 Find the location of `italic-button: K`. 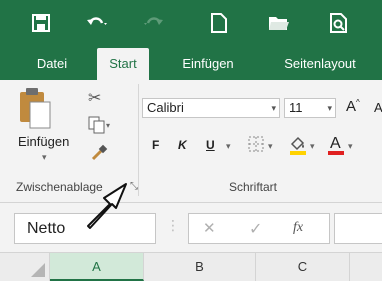

italic-button: K is located at coordinates (182, 145).